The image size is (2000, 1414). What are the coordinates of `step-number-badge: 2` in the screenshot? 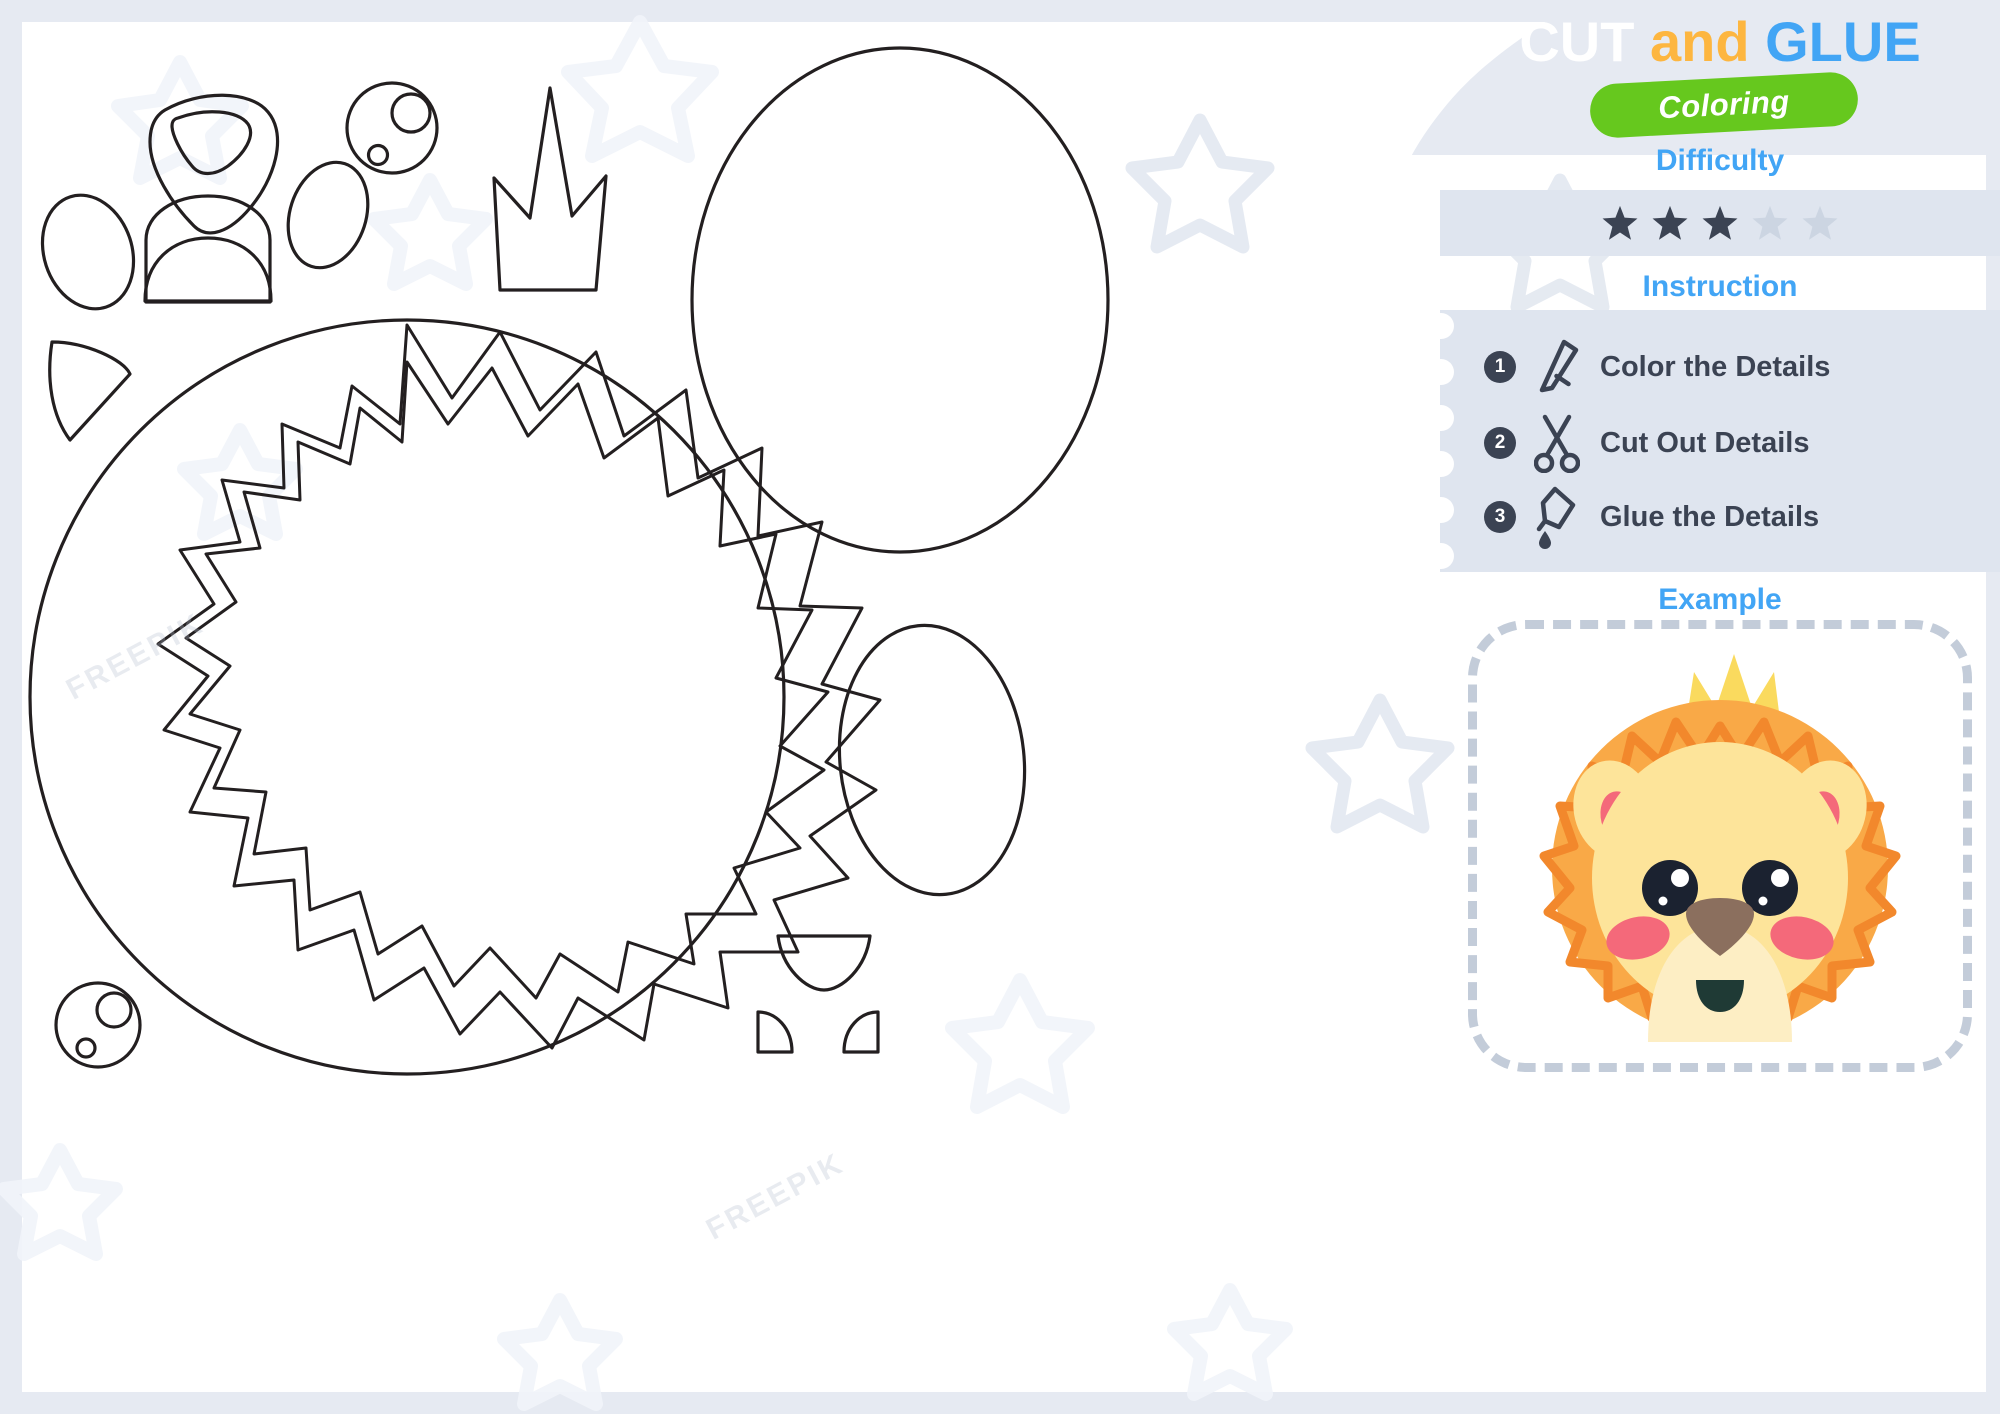 It's located at (1500, 443).